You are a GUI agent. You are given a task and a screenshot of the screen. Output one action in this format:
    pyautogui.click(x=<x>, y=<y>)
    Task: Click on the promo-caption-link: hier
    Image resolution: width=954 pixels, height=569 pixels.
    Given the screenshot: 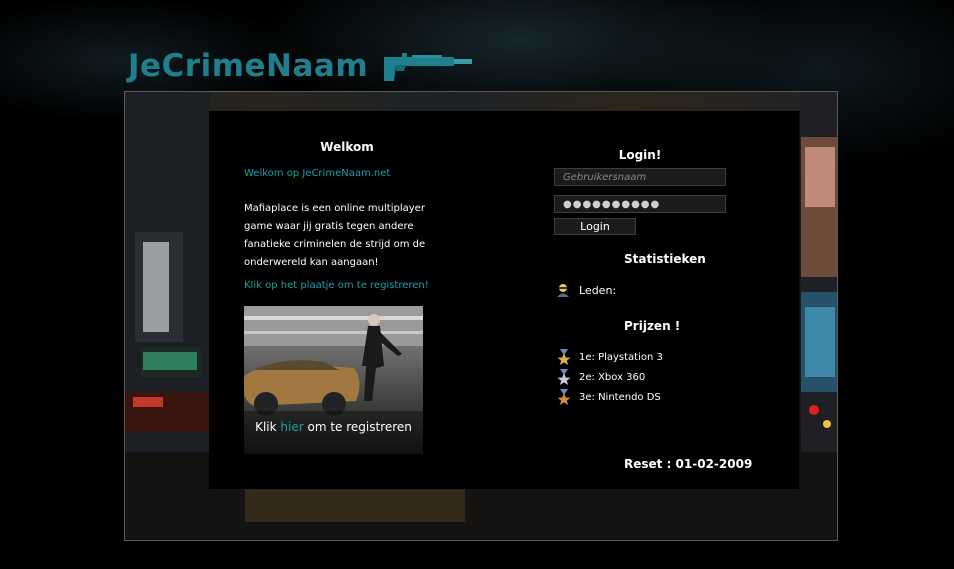 What is the action you would take?
    pyautogui.click(x=291, y=427)
    